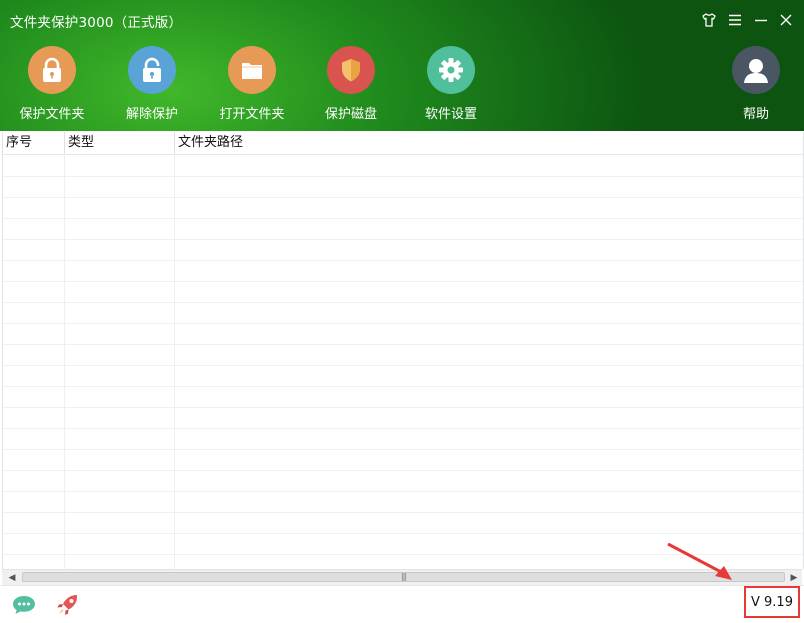  Describe the element at coordinates (252, 114) in the screenshot. I see `open-folder-label: 打开文件夹` at that location.